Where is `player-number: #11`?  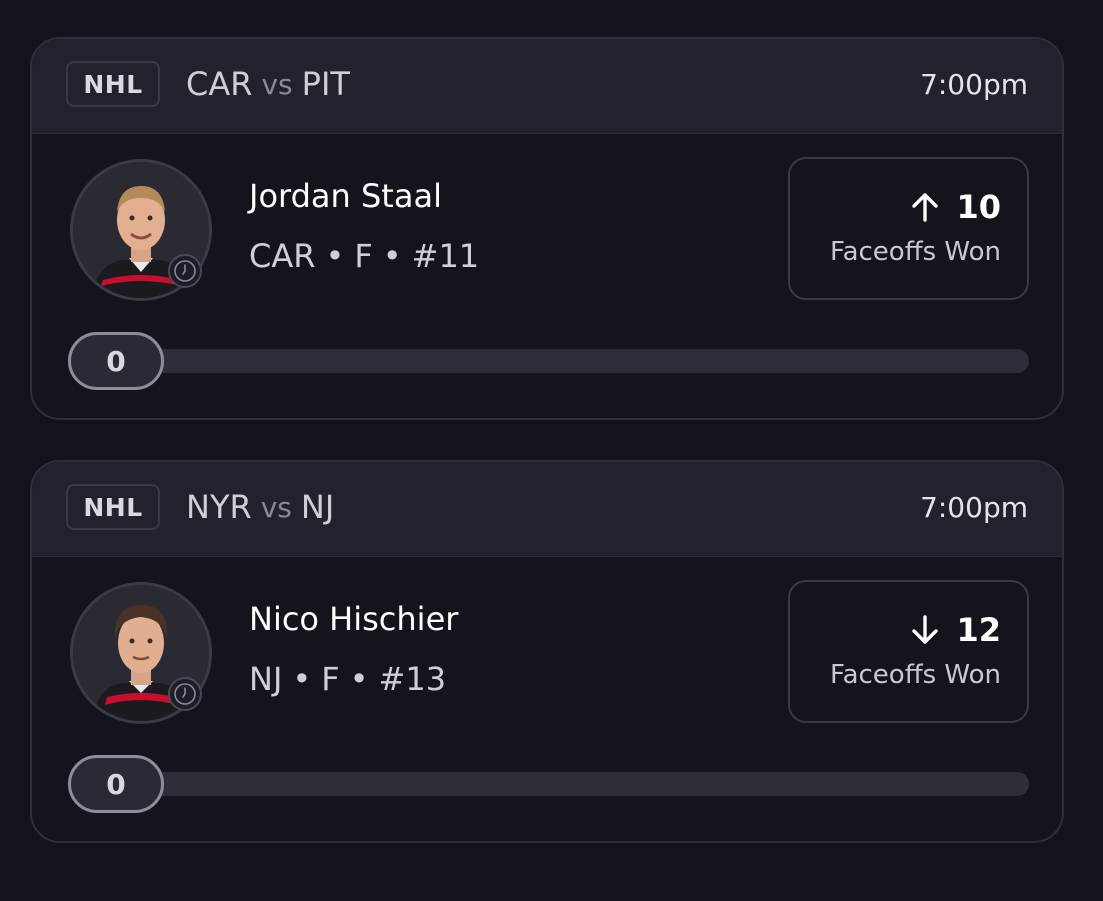
player-number: #11 is located at coordinates (445, 256).